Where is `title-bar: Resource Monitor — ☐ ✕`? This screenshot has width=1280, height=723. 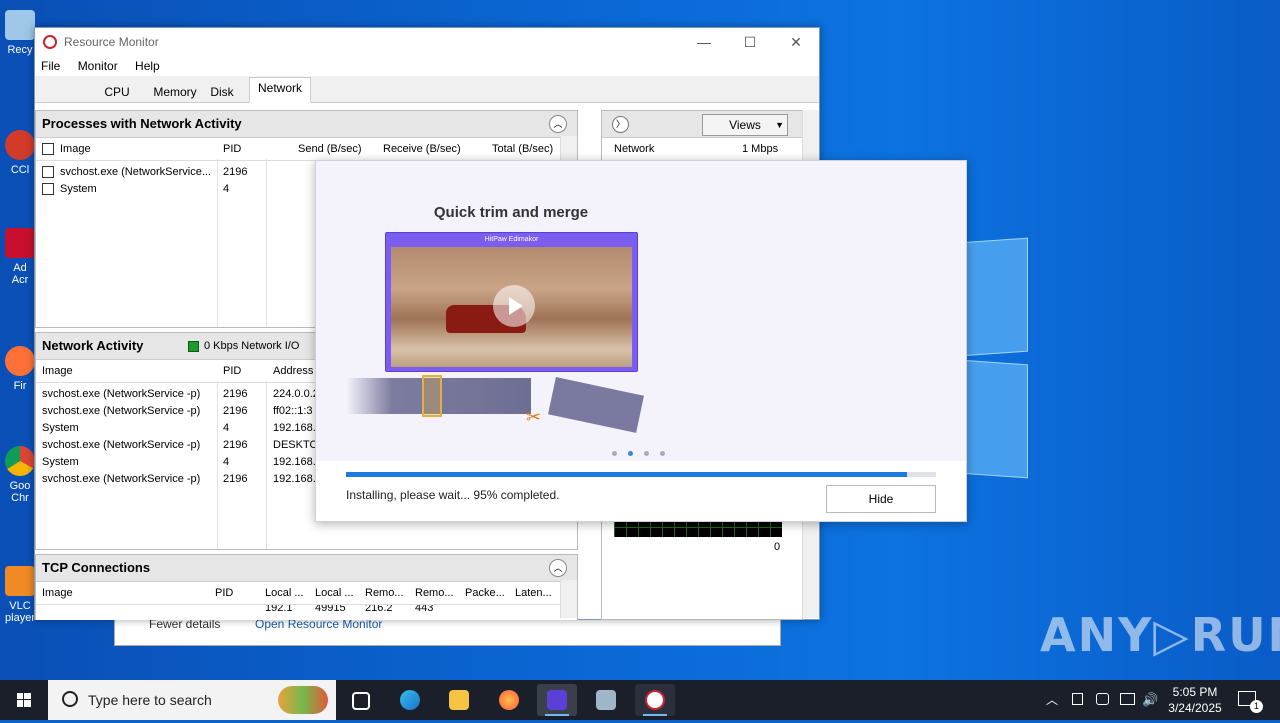 title-bar: Resource Monitor — ☐ ✕ is located at coordinates (427, 42).